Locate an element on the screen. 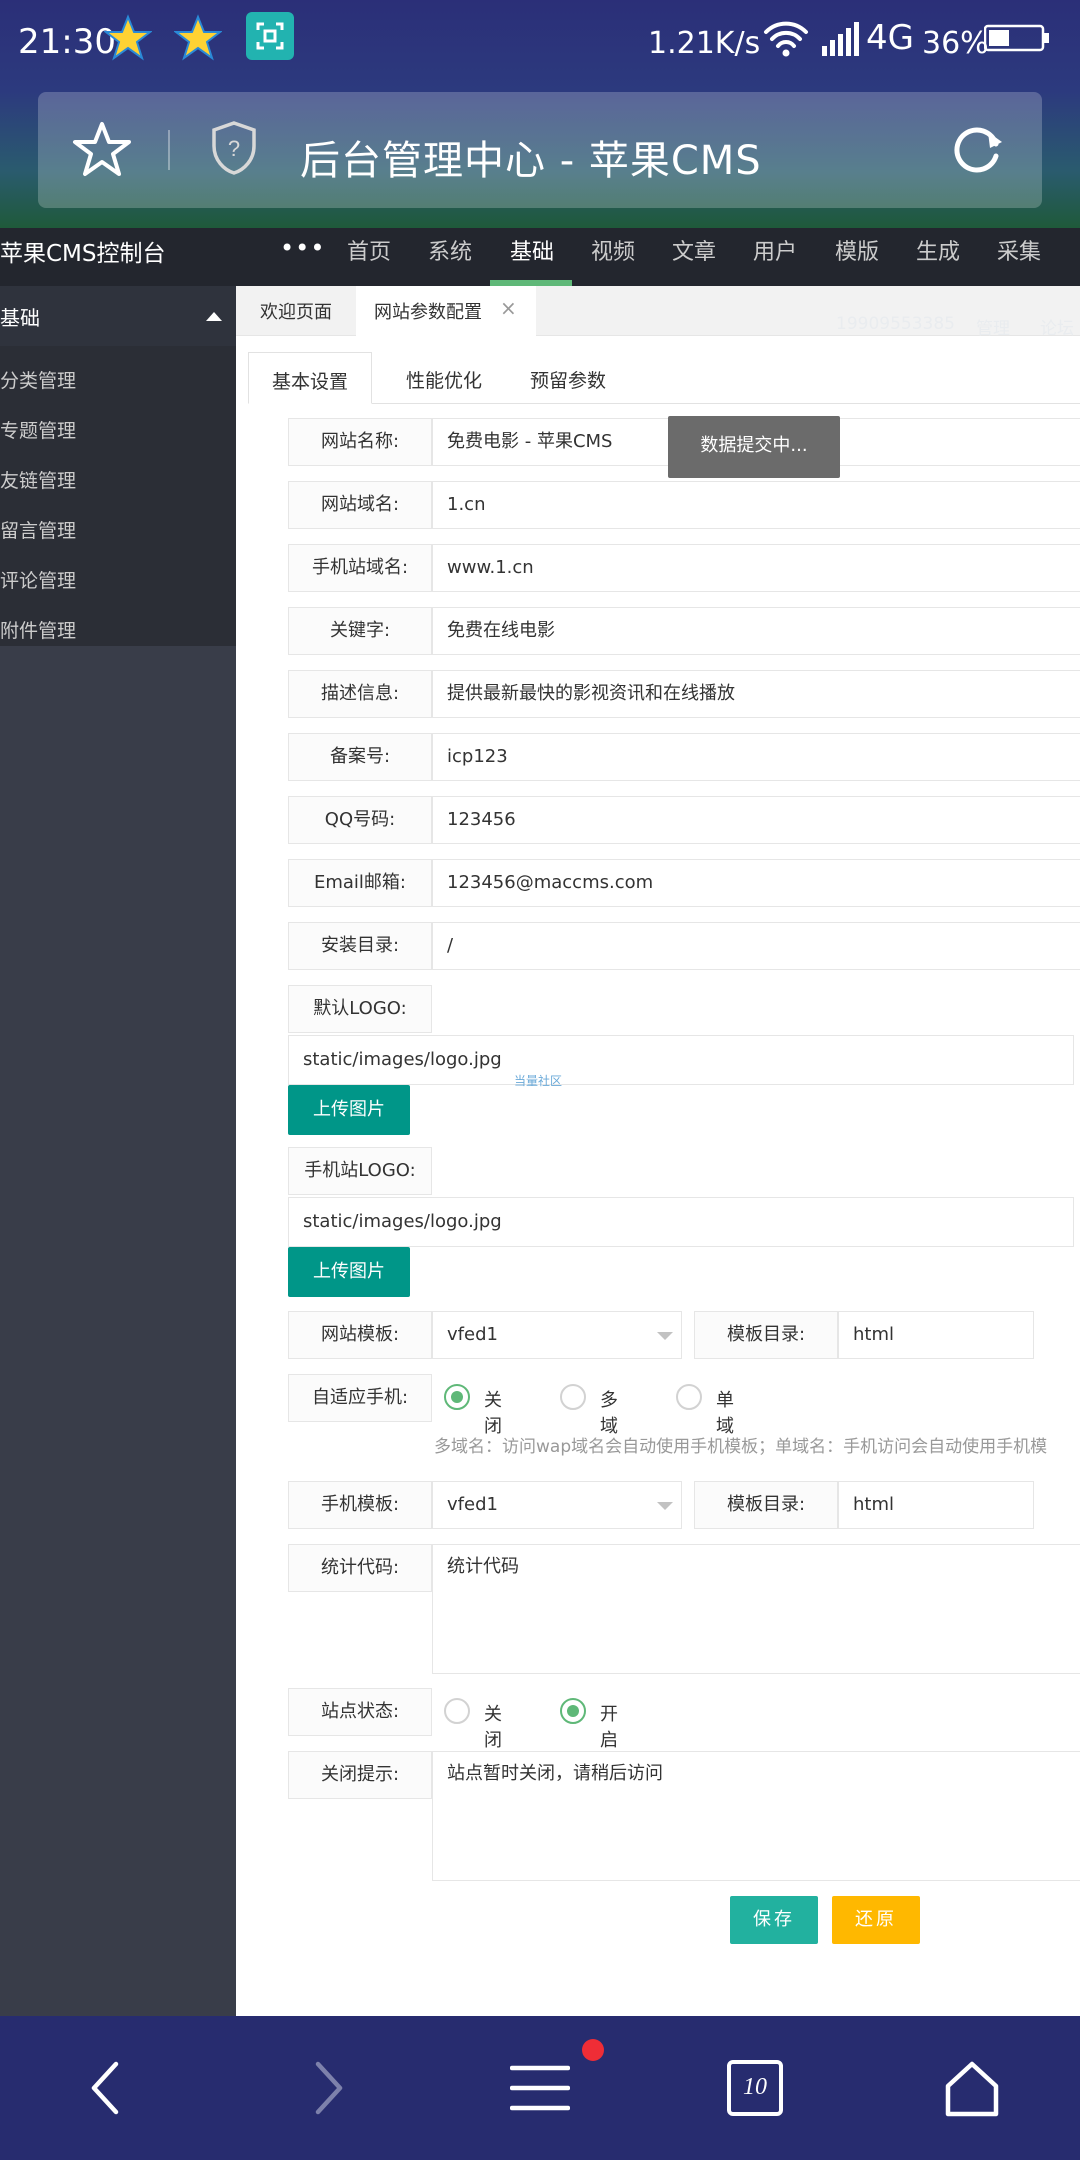 This screenshot has height=2160, width=1080. radio-adaptive-single is located at coordinates (689, 1397).